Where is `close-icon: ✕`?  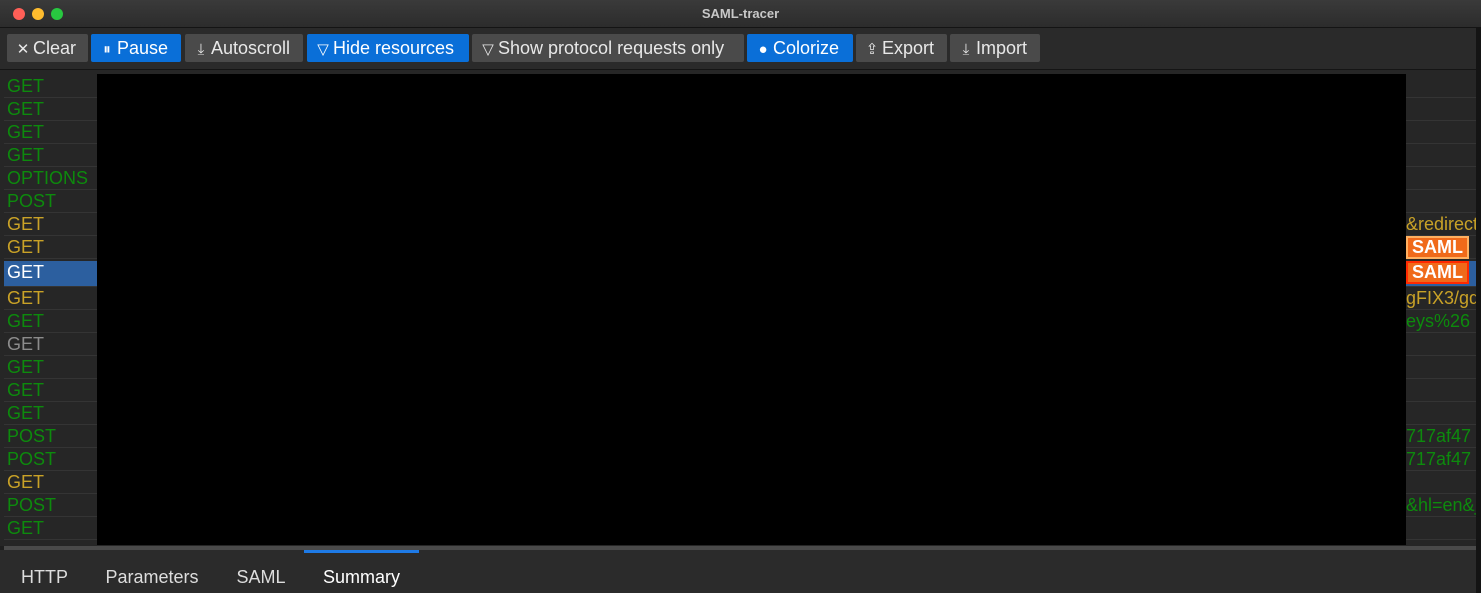 close-icon: ✕ is located at coordinates (23, 49).